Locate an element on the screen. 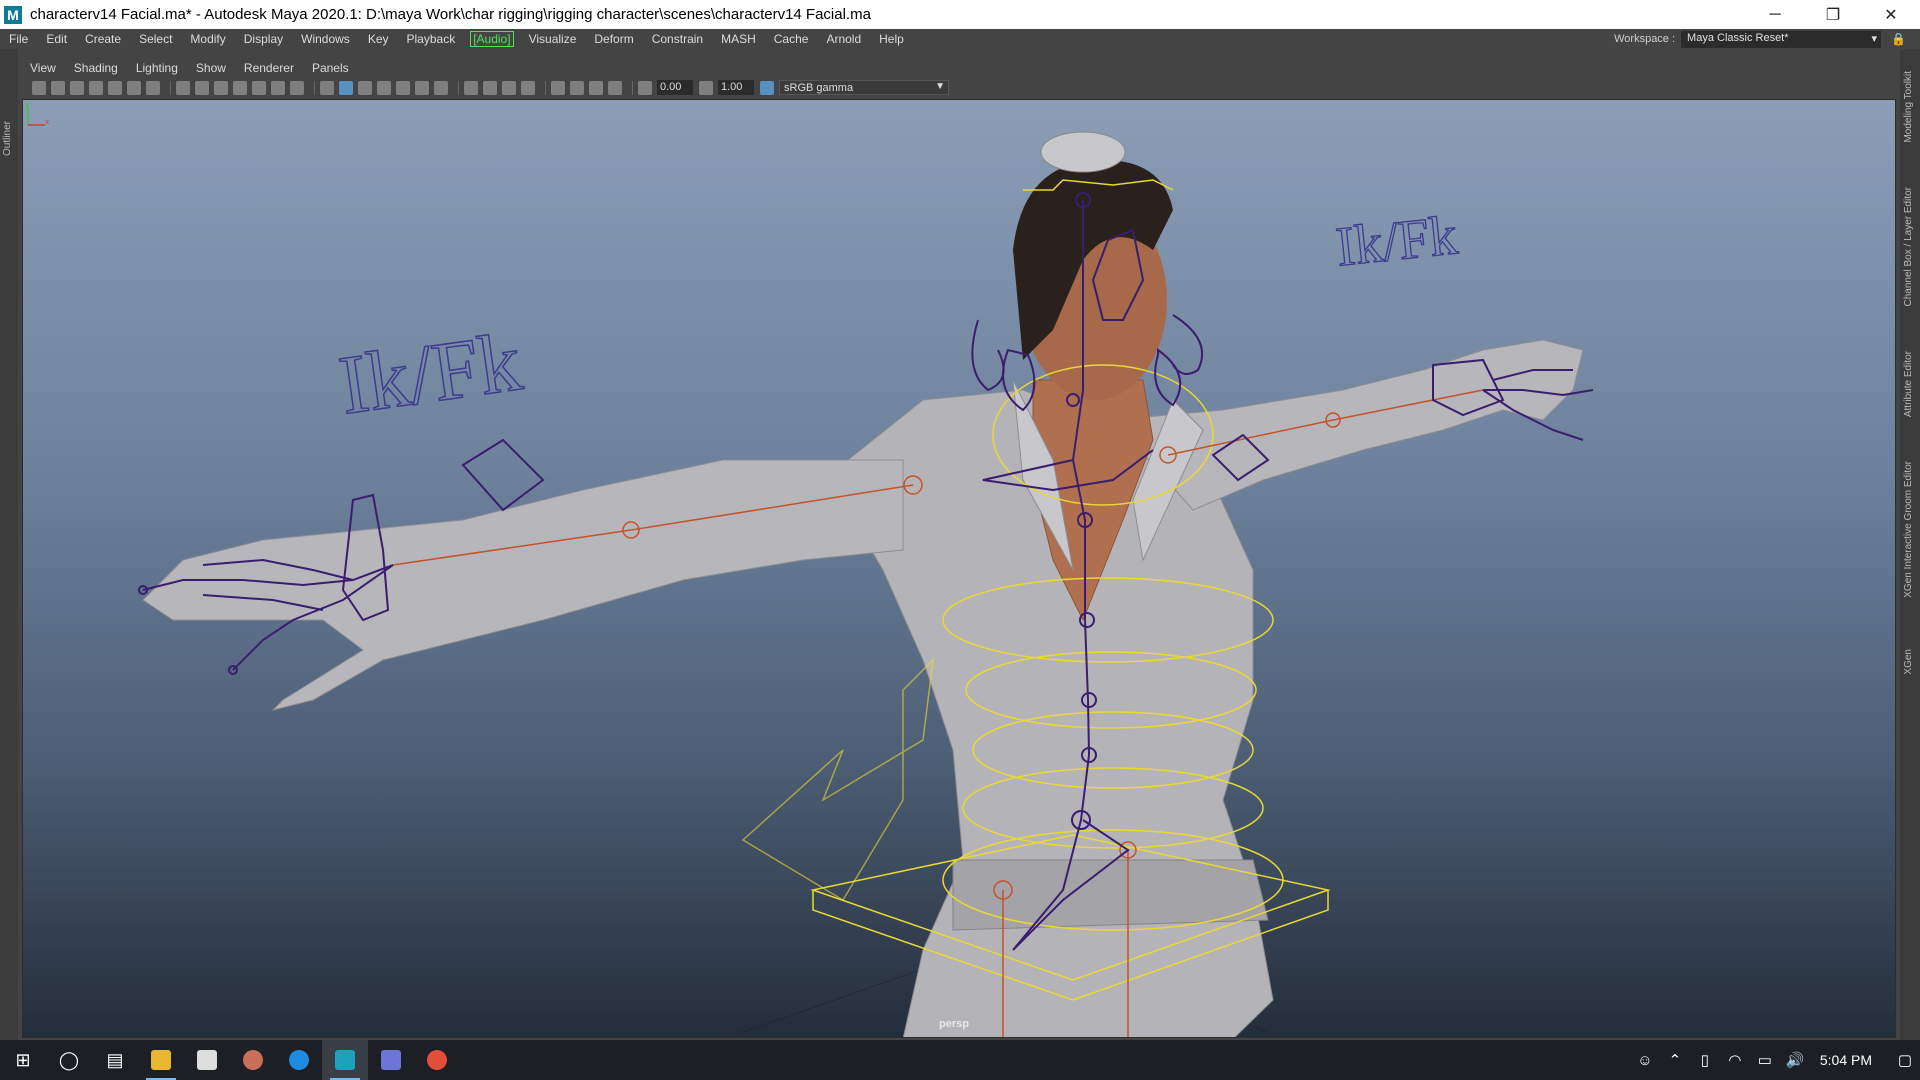  panel-menu-renderer: Renderer is located at coordinates (269, 68).